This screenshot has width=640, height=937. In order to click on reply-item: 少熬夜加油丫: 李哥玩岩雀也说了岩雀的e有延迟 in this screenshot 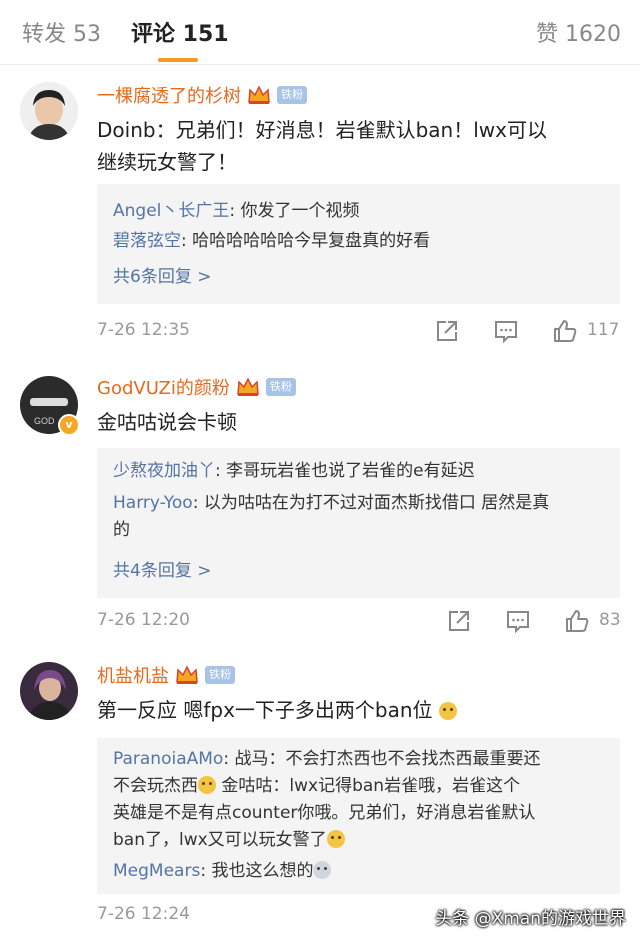, I will do `click(294, 471)`.